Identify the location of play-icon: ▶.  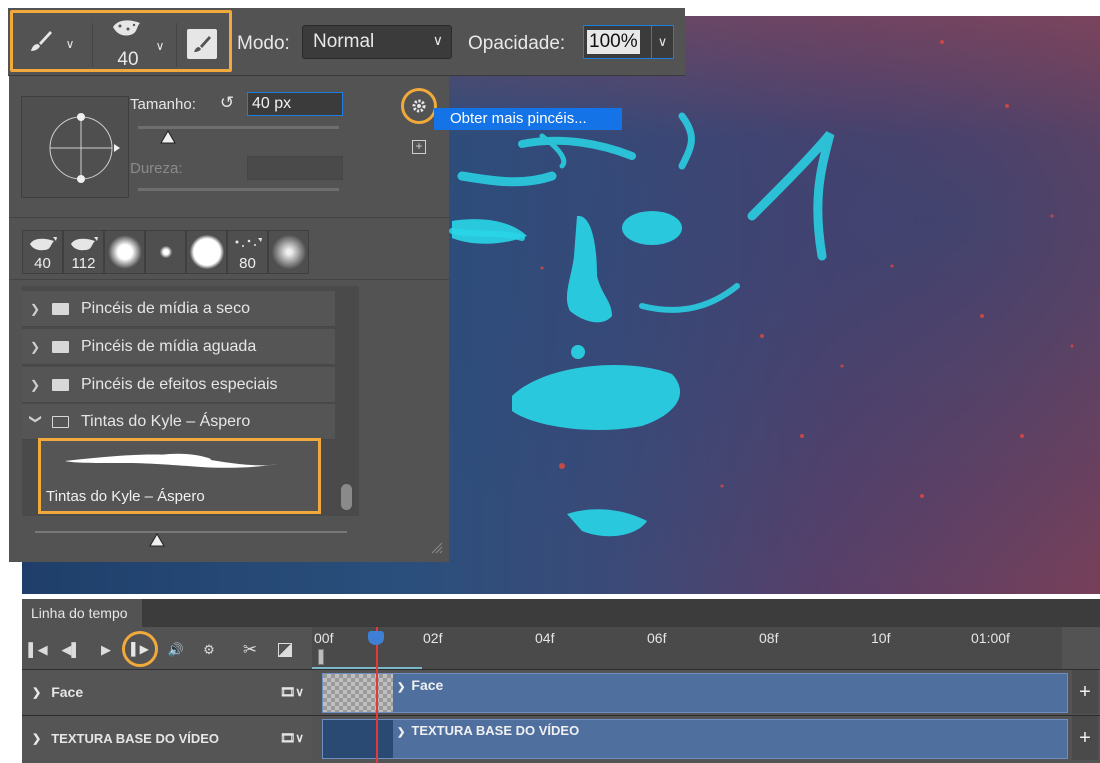
(106, 650).